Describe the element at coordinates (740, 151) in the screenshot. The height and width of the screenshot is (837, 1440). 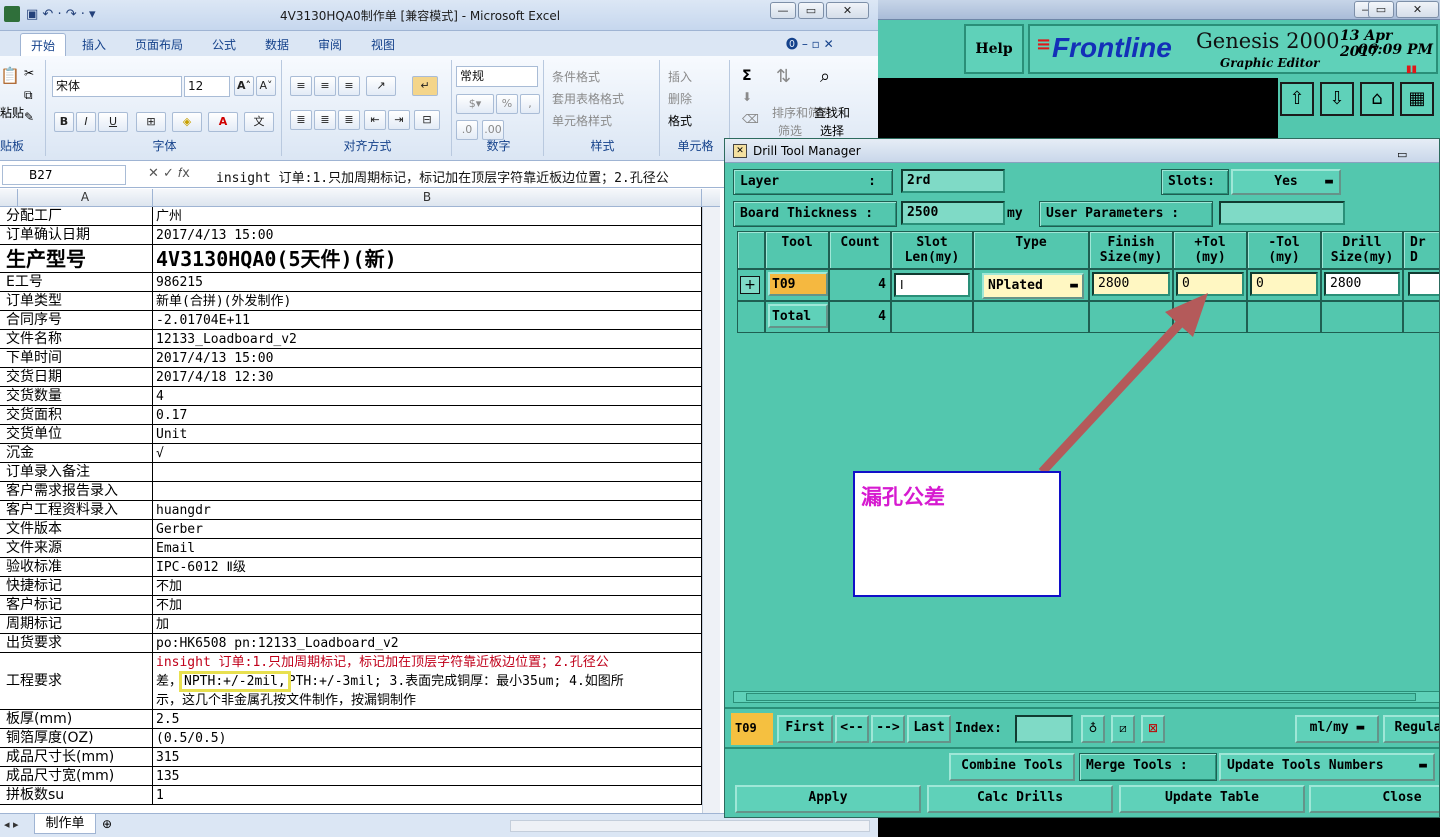
I see `dialog-app-icon: ✕` at that location.